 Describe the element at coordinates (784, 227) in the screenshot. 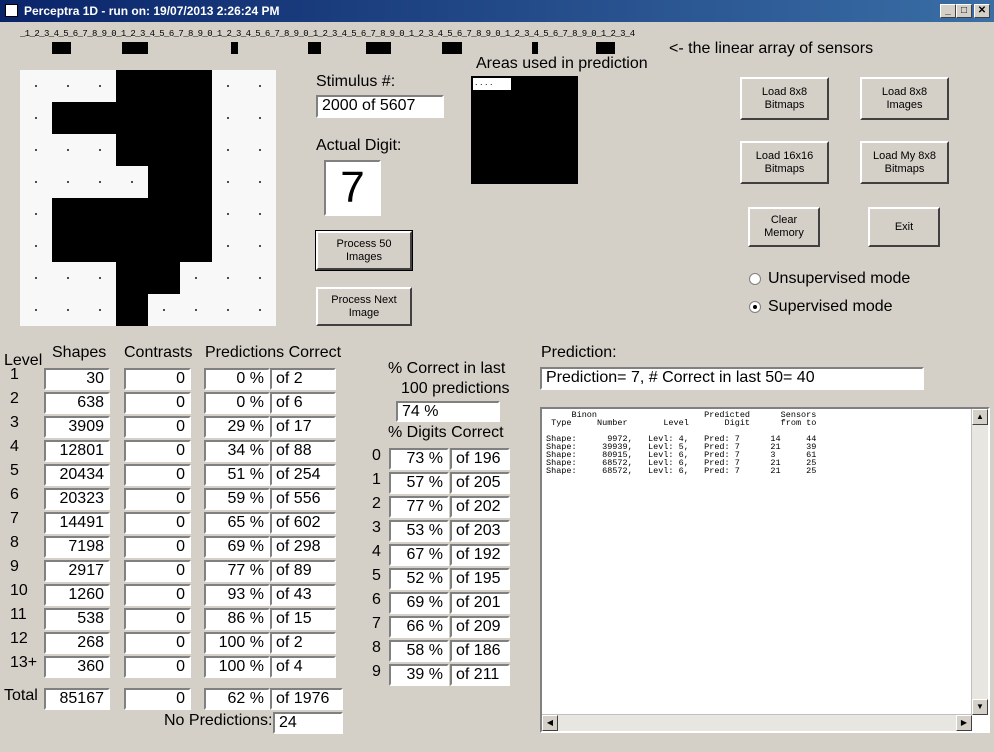

I see `clear-memory-button: Clear Memory` at that location.